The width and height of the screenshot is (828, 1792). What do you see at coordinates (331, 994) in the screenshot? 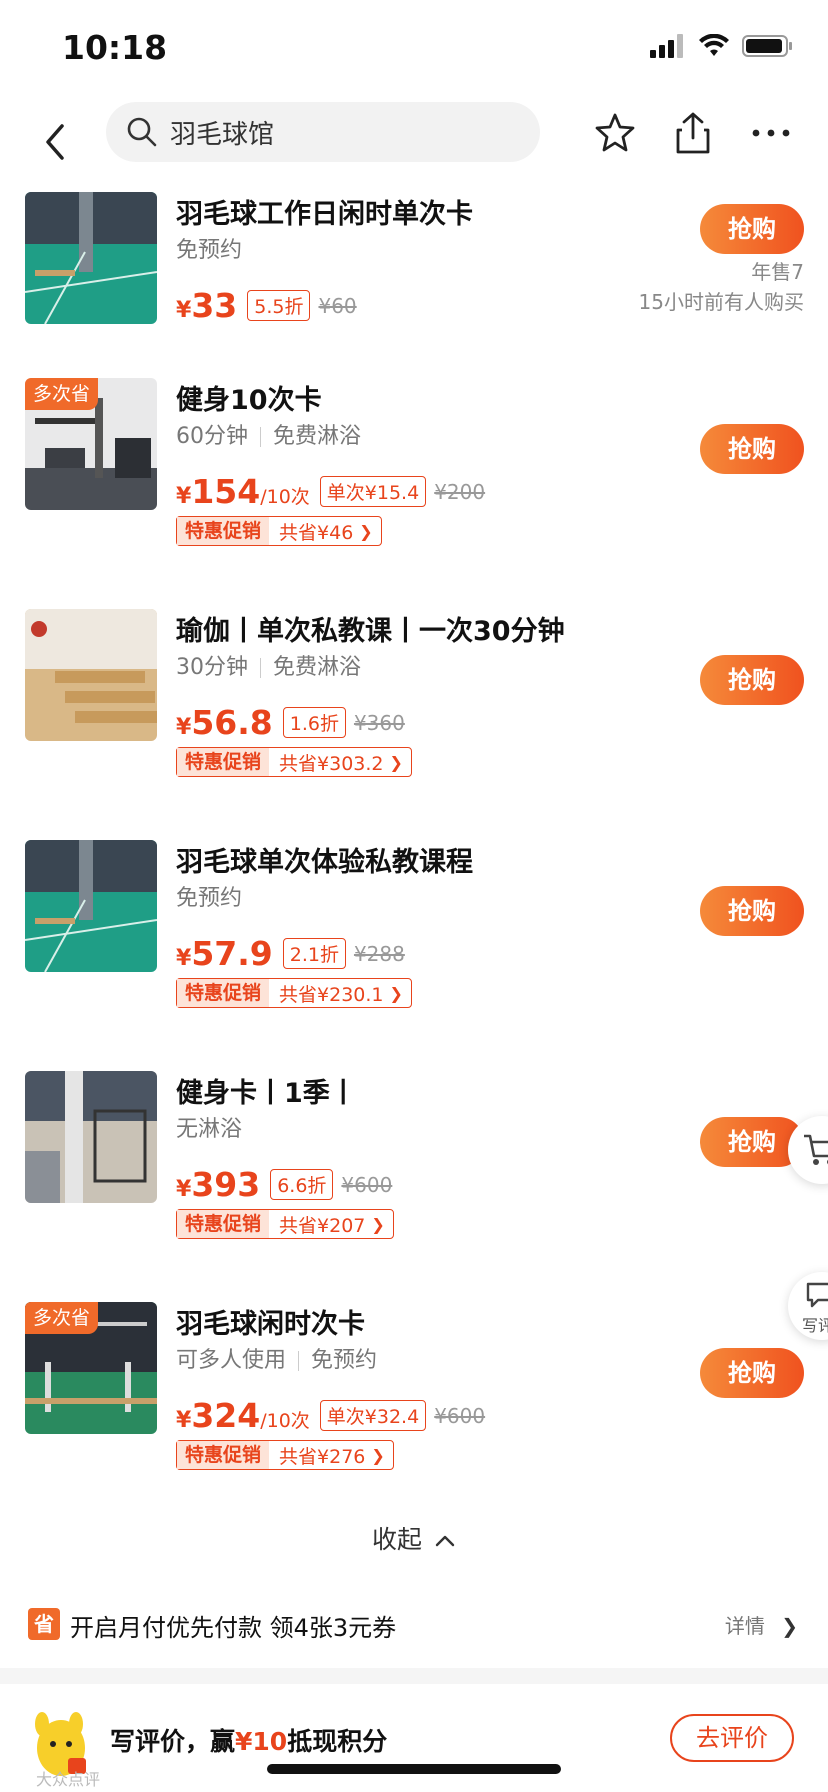
I see `promo-text: 共省¥230.1` at bounding box center [331, 994].